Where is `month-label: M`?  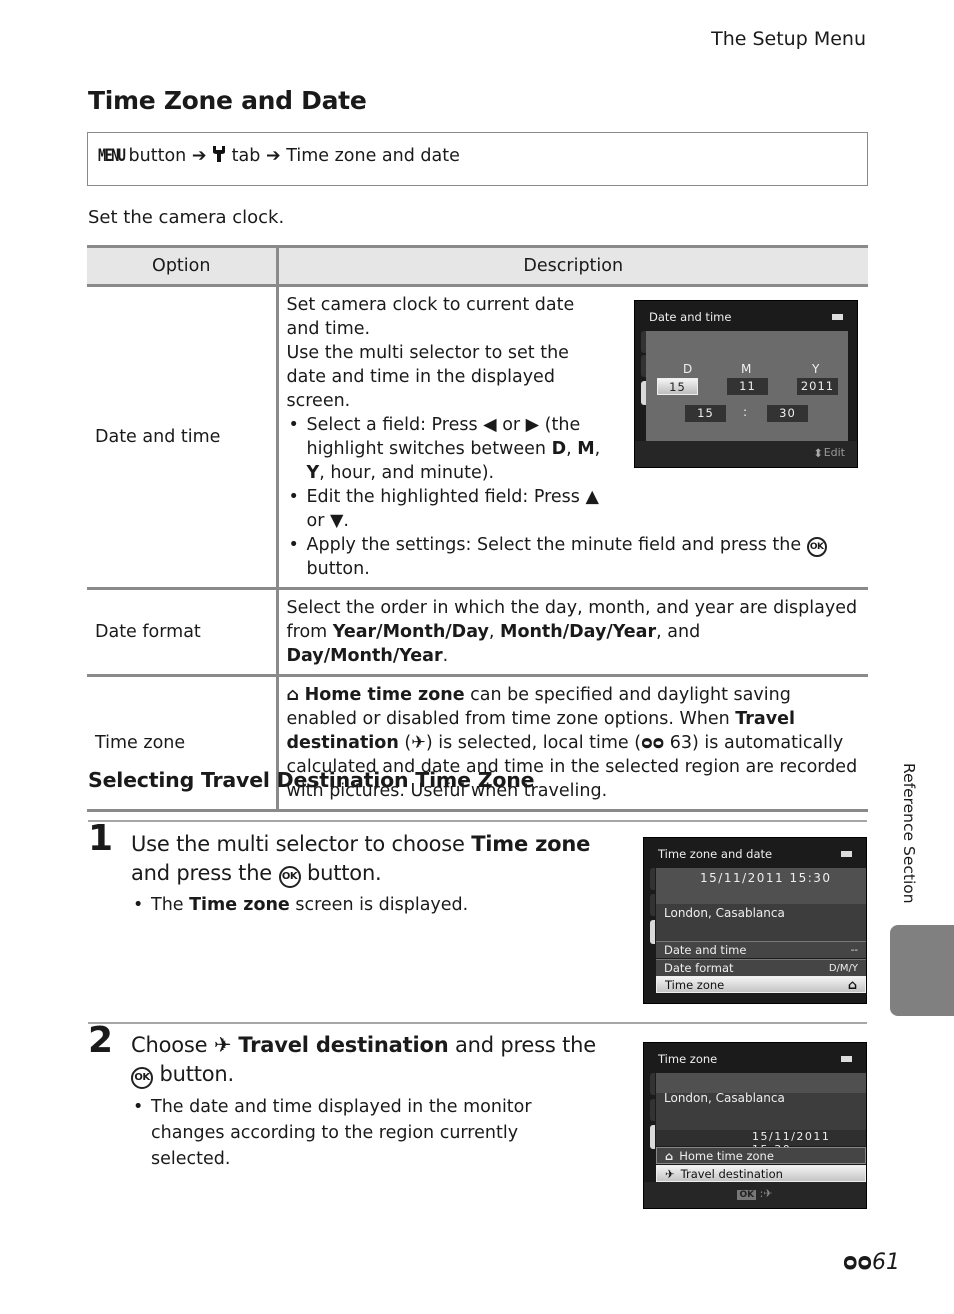
month-label: M is located at coordinates (746, 369).